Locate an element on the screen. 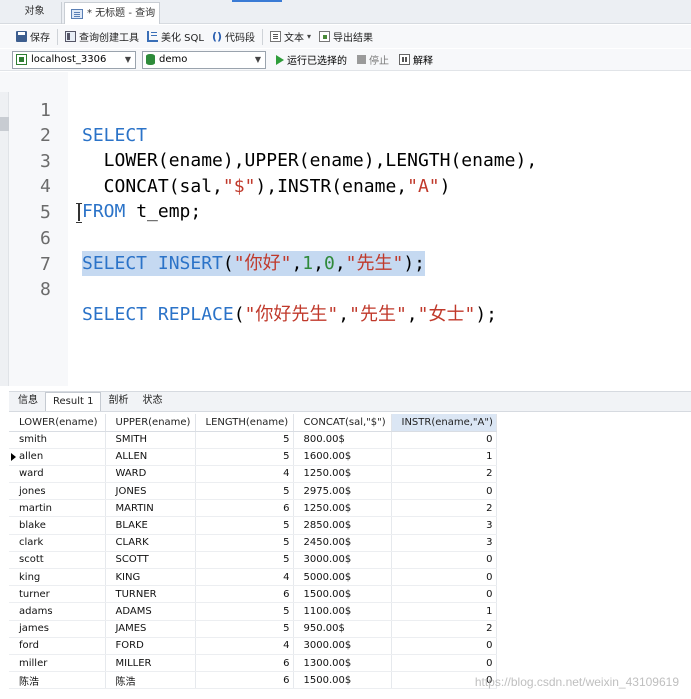  table-row: smith SMITH 5 800.00$ 0 is located at coordinates (253, 440).